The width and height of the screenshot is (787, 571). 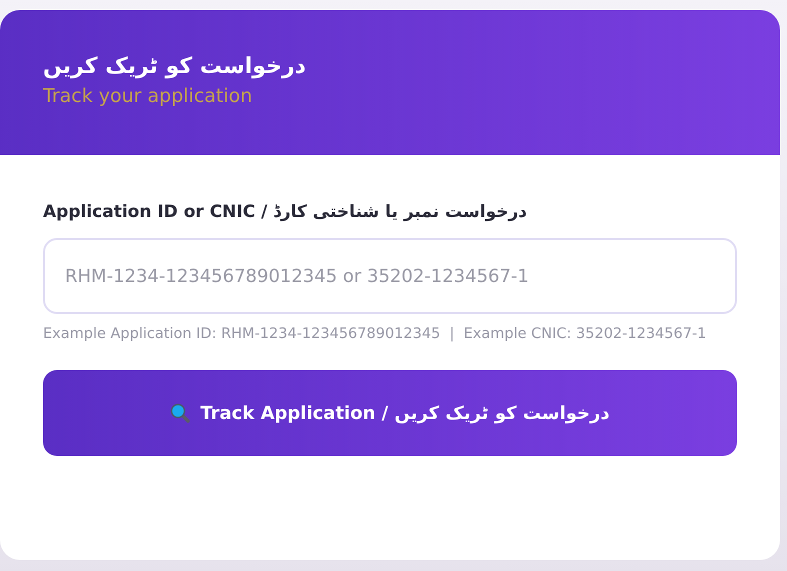 I want to click on page-title: درخواست کو ٹریک کریں, so click(x=175, y=67).